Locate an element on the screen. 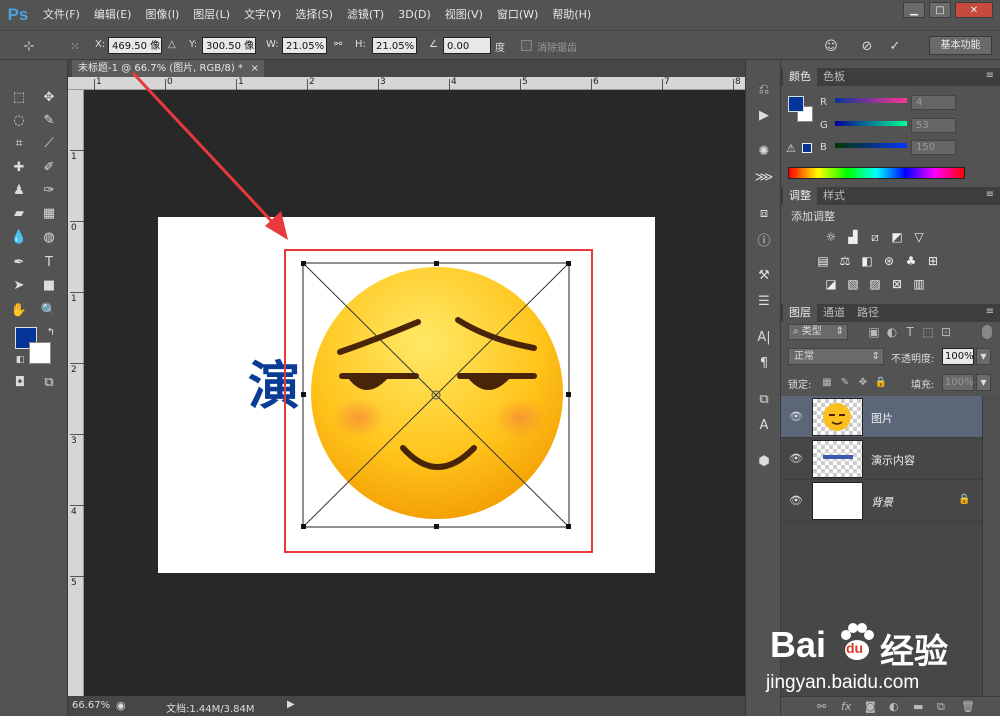  filter-type-icon: T is located at coordinates (910, 332).